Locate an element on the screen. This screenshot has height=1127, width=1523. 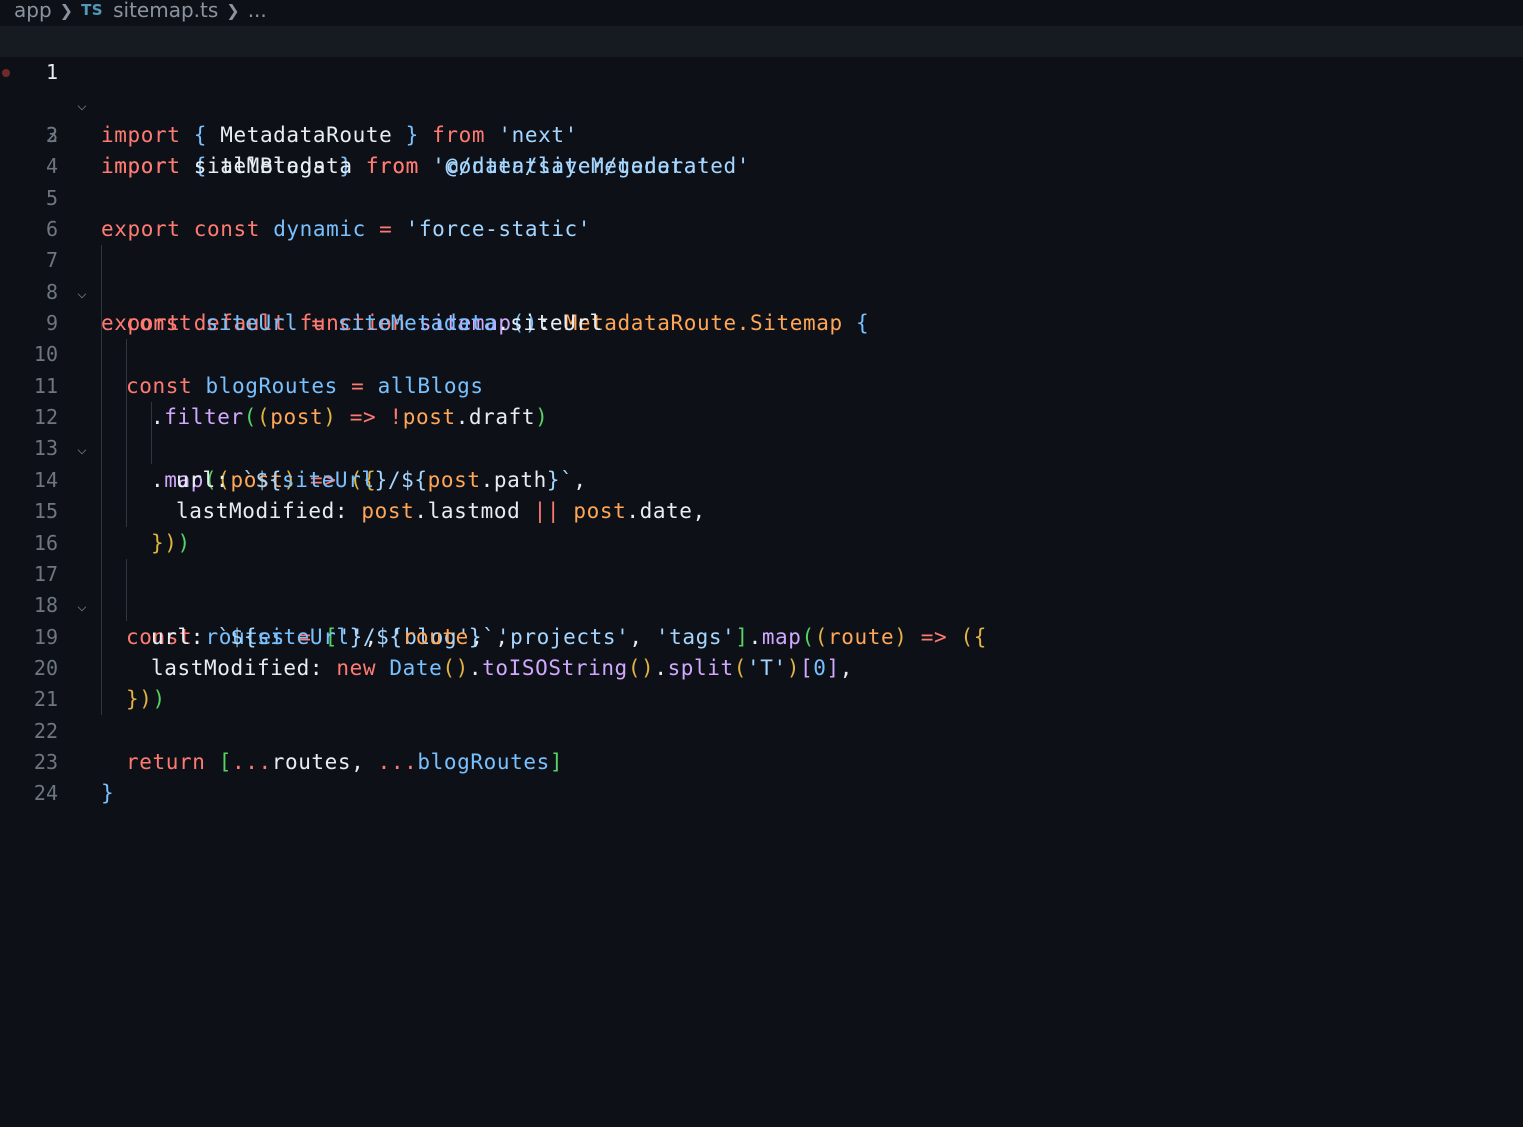
code-line: 1 ⌵ import { MetadataRoute } from 'next' is located at coordinates (761, 86).